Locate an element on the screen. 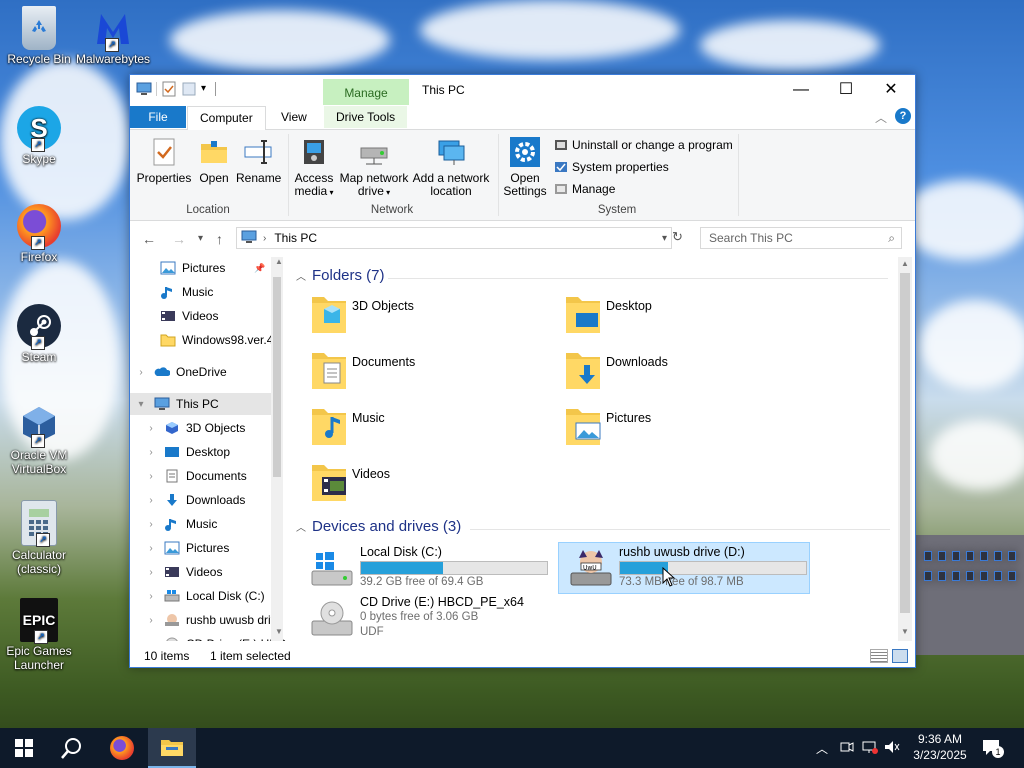 This screenshot has height=768, width=1024. customize-qat-icon: ▾ is located at coordinates (206, 89).